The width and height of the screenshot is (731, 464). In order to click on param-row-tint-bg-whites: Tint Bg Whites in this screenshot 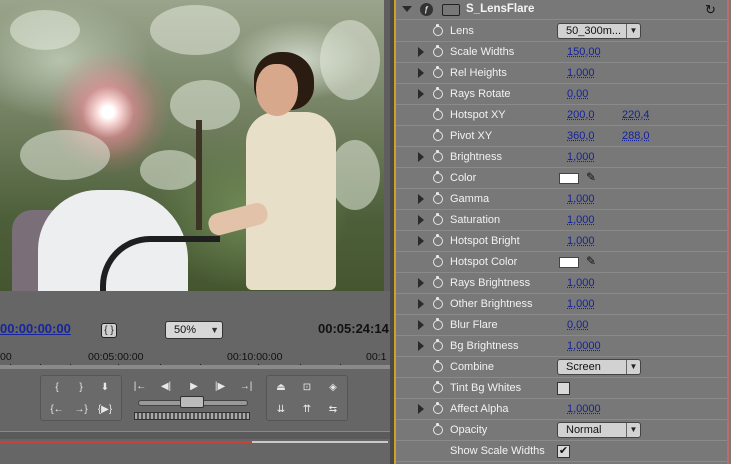, I will do `click(562, 388)`.